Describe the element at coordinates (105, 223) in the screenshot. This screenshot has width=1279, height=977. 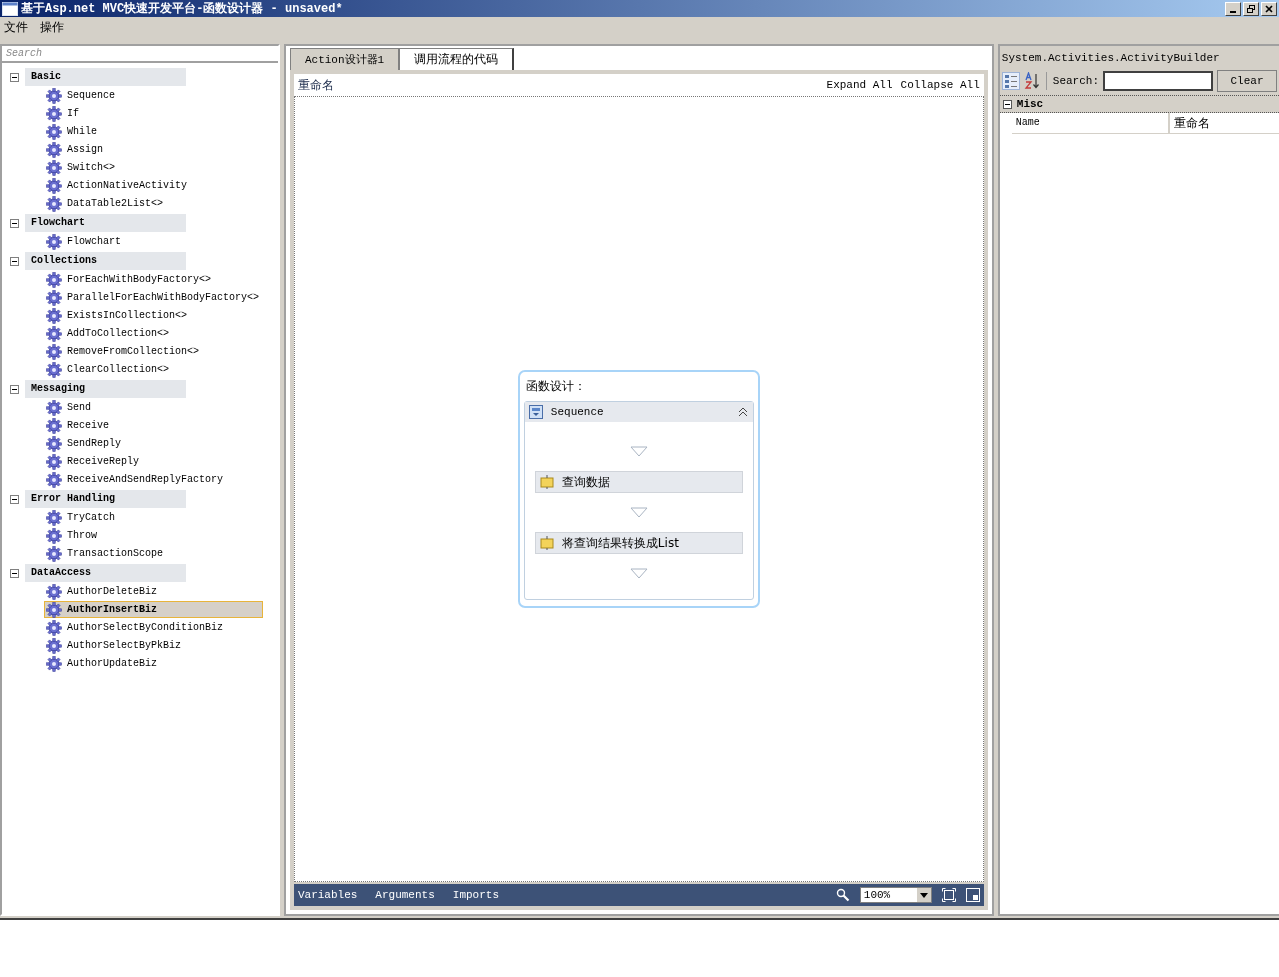
I see `category-header: Flowchart` at that location.